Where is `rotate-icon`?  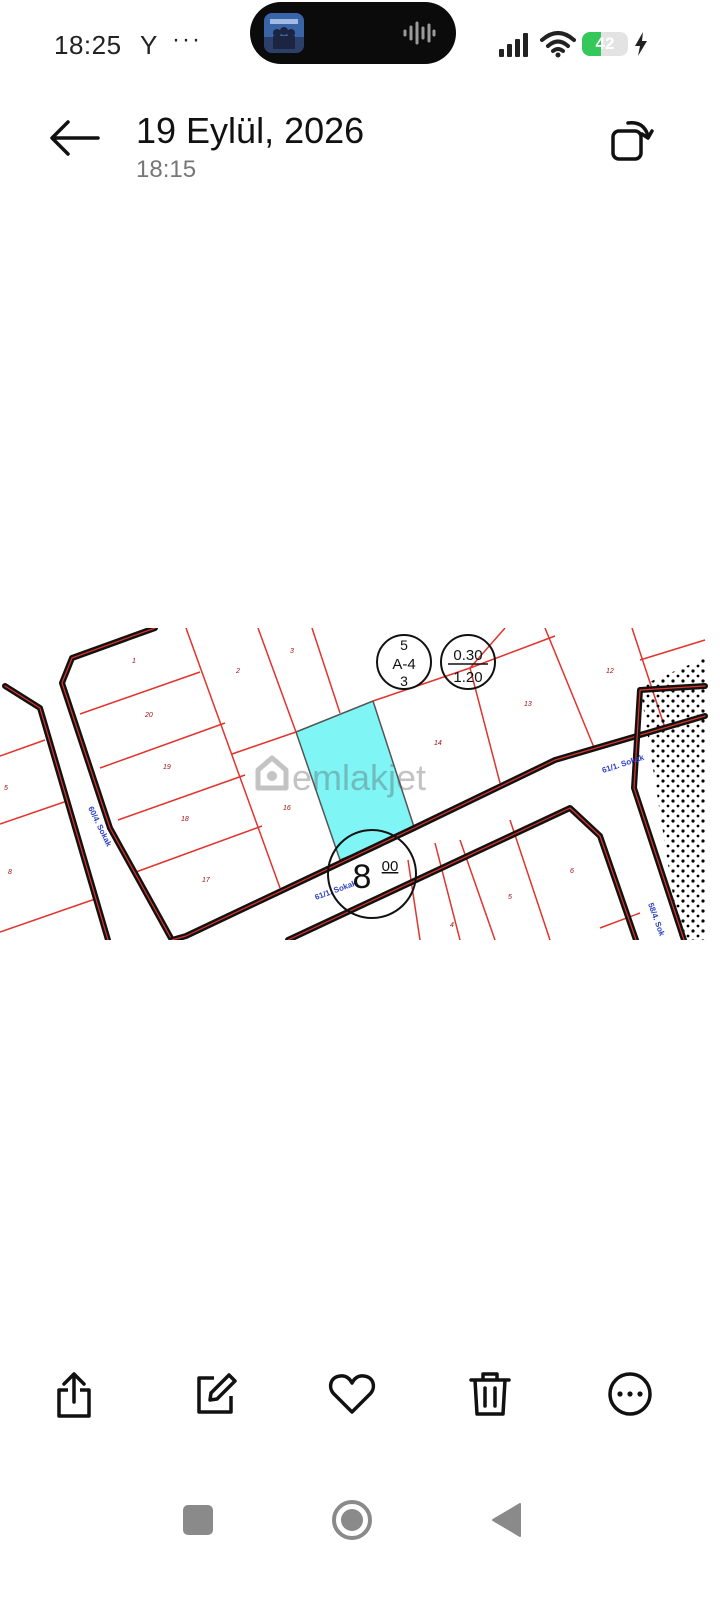 rotate-icon is located at coordinates (632, 141).